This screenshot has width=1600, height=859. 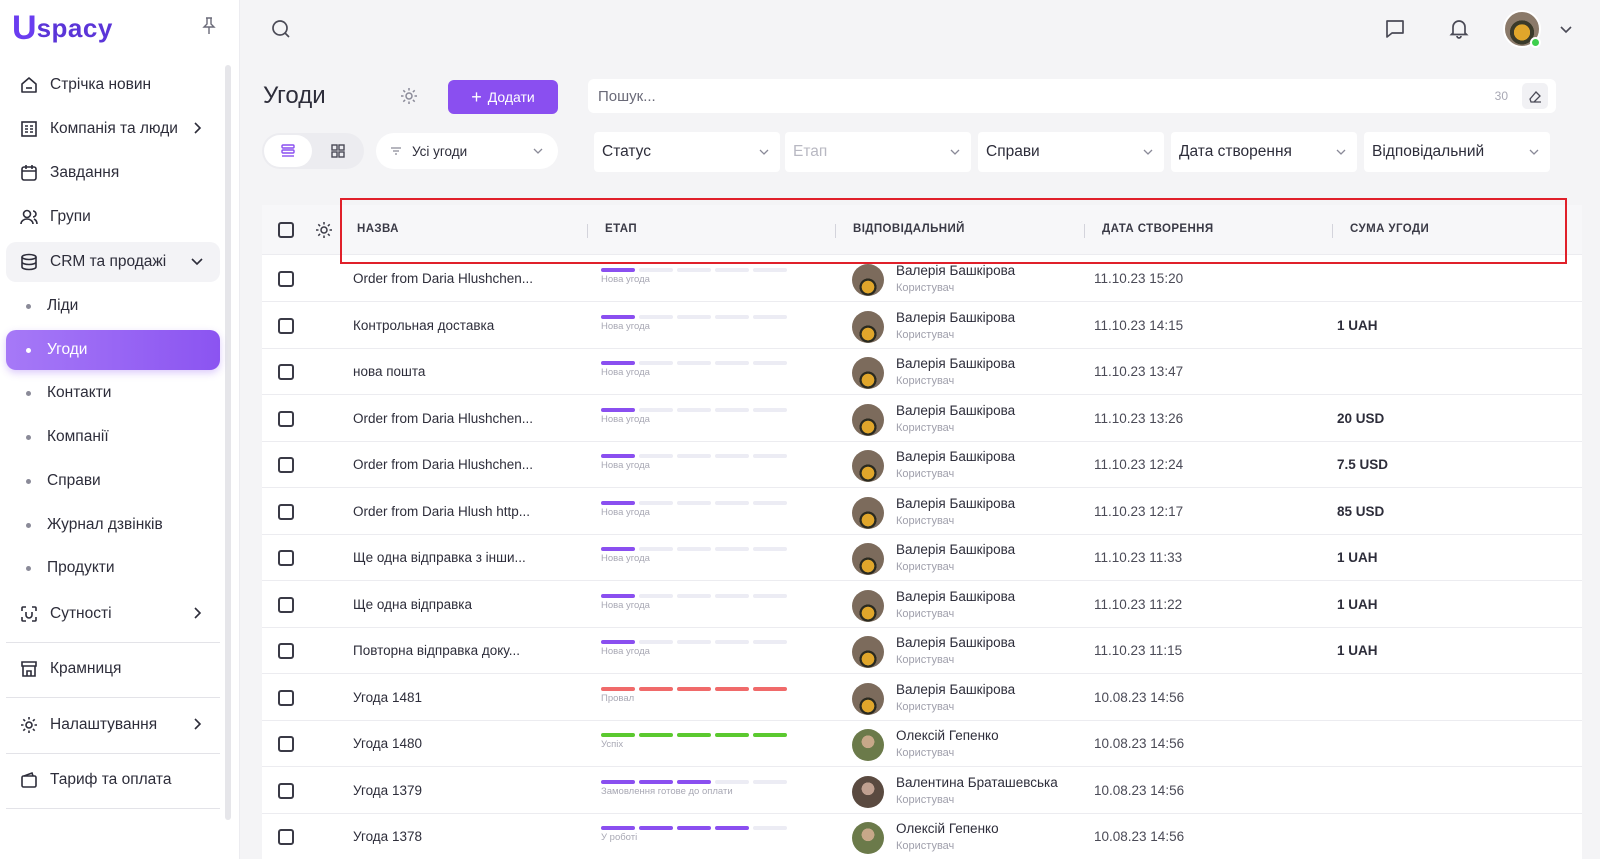 I want to click on sidebar-sub-calls: Журнал дзвінків, so click(x=113, y=525).